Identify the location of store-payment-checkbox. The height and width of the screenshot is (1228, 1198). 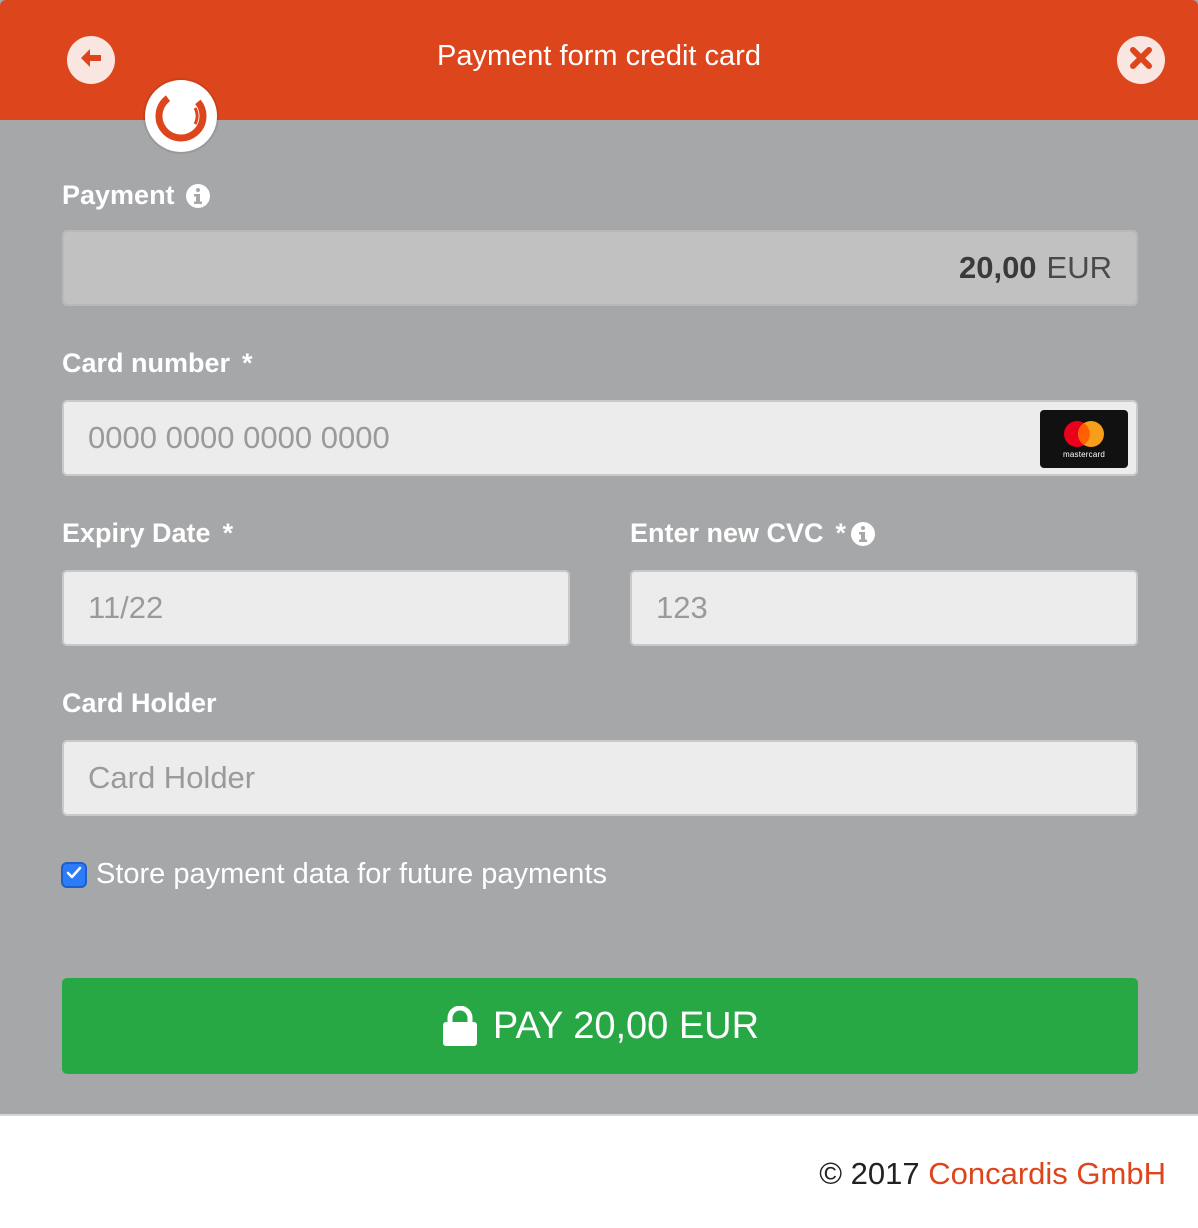
(74, 875).